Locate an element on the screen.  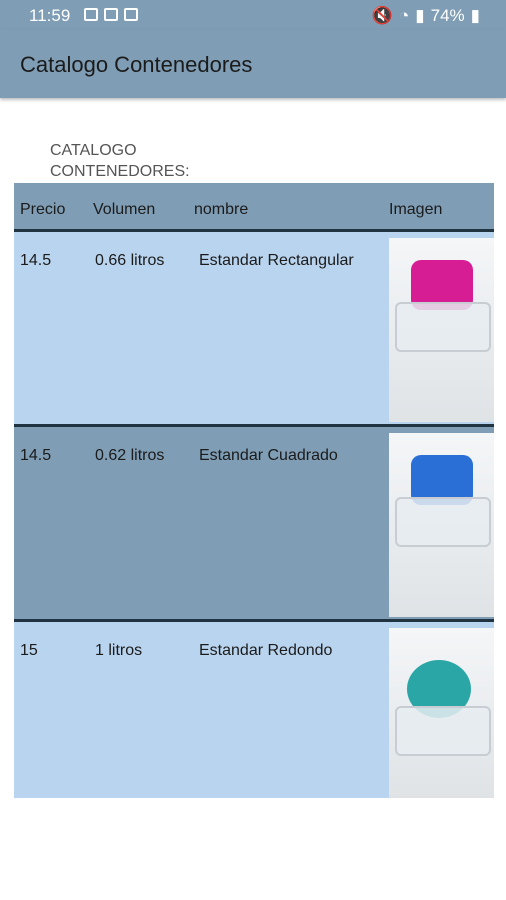
caption-line-1: CATALOGO is located at coordinates (93, 150).